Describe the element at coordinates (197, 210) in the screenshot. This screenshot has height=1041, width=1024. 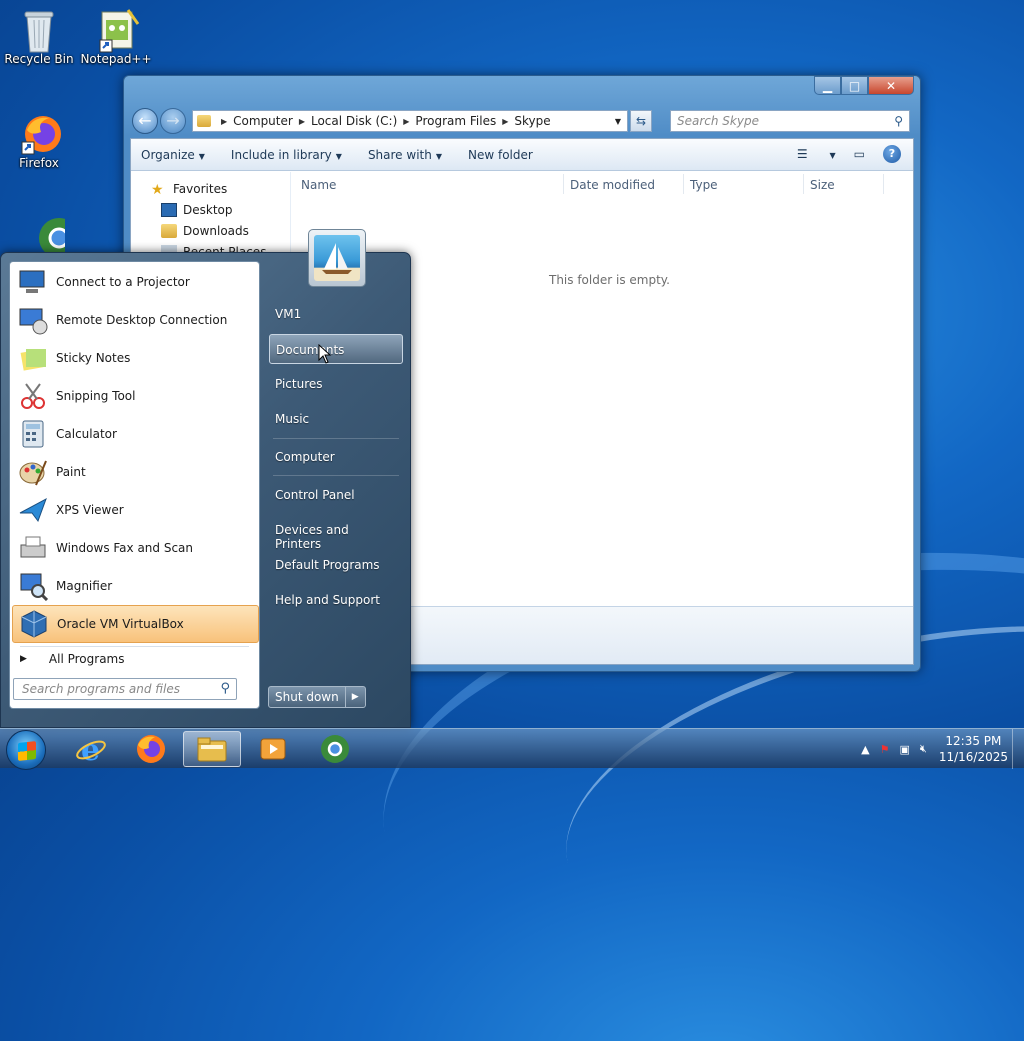
I see `nav-desktop: Desktop` at that location.